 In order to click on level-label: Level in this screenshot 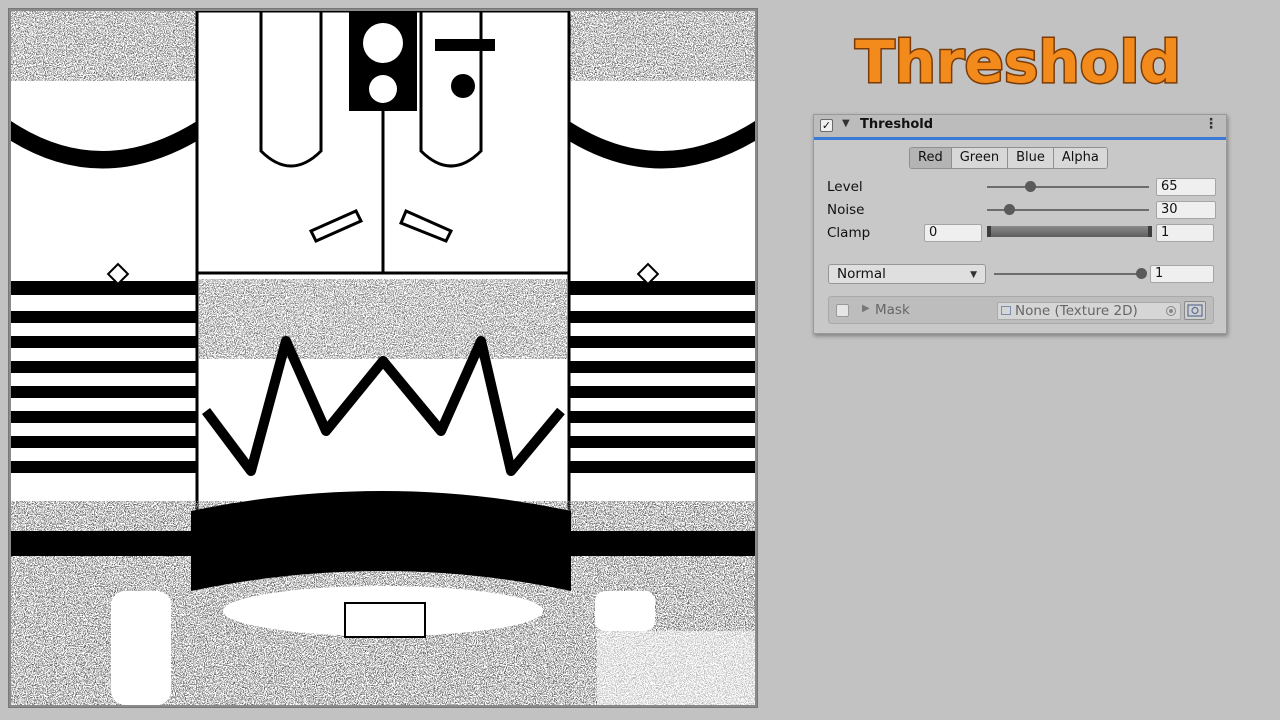, I will do `click(845, 187)`.